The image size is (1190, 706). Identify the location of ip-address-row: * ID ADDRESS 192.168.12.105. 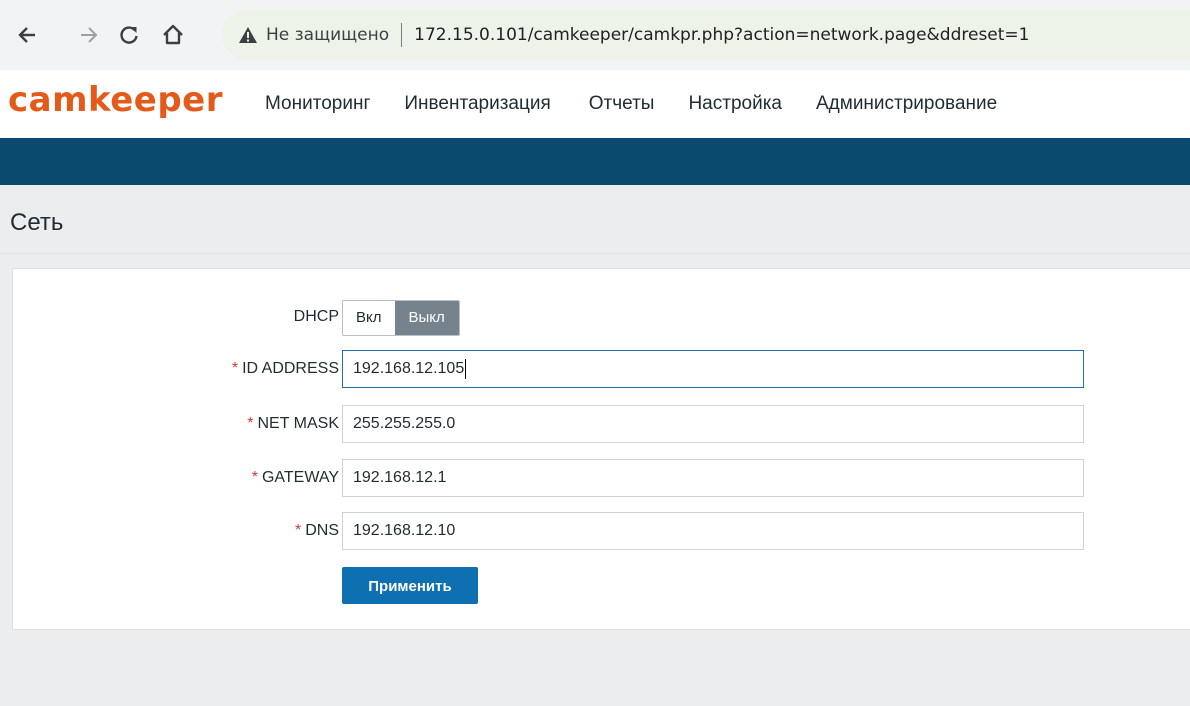
(601, 369).